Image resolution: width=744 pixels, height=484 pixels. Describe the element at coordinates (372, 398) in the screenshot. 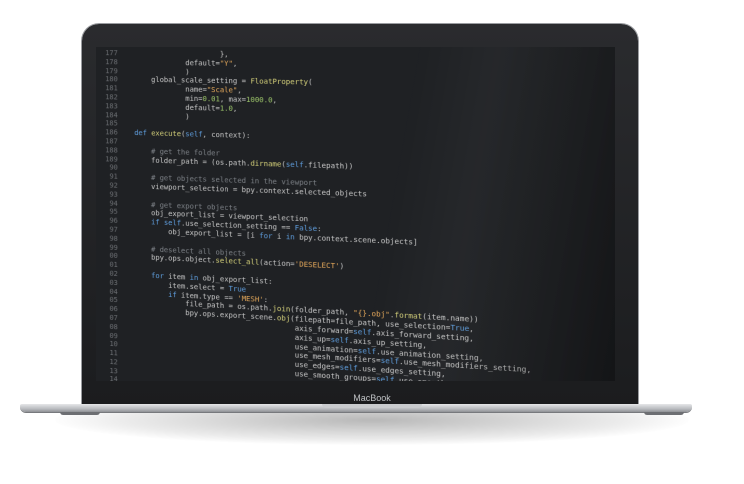

I see `brand-label: MacBook` at that location.